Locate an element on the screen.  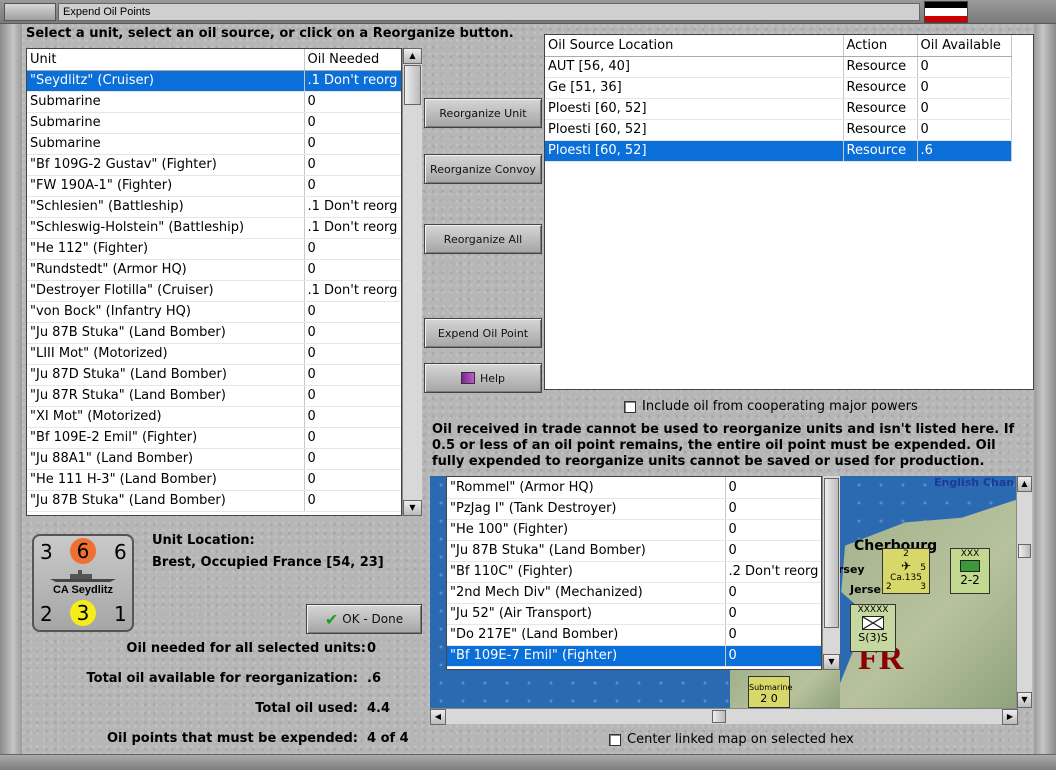
map-chit-air-right: 5 is located at coordinates (923, 568).